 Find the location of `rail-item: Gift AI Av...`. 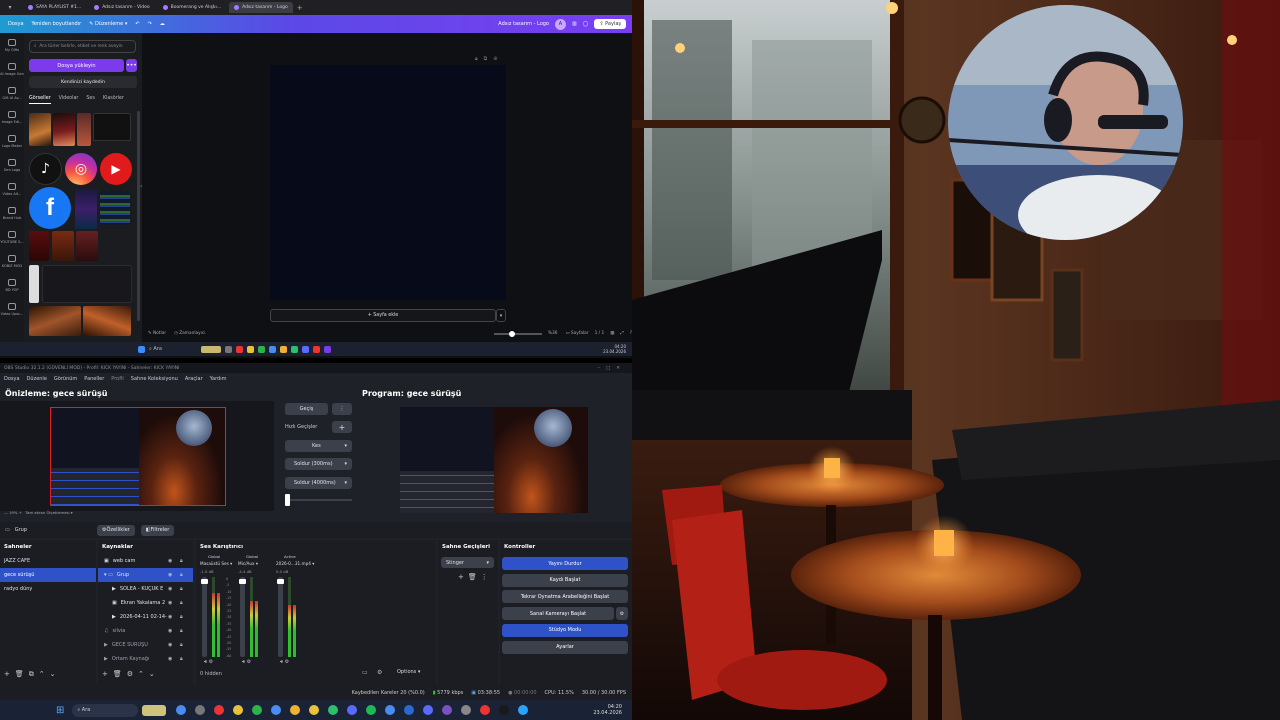

rail-item: Gift AI Av... is located at coordinates (12, 93).